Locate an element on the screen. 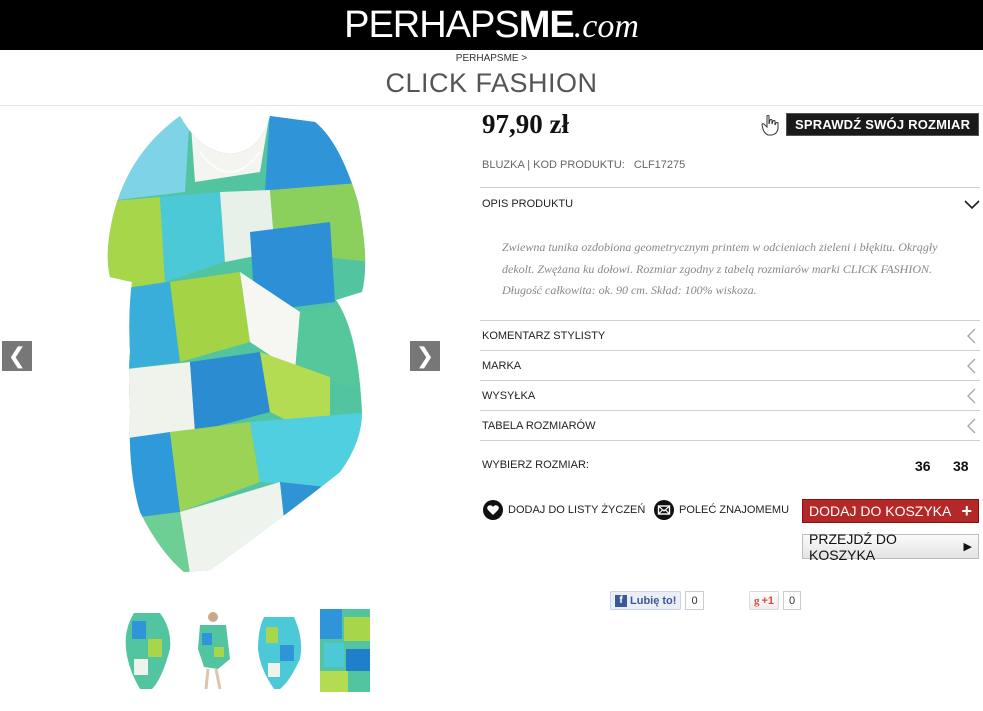 The height and width of the screenshot is (711, 983). add-to-wishlist-link: DODAJ DO LISTY ŻYCZEŃ is located at coordinates (563, 510).